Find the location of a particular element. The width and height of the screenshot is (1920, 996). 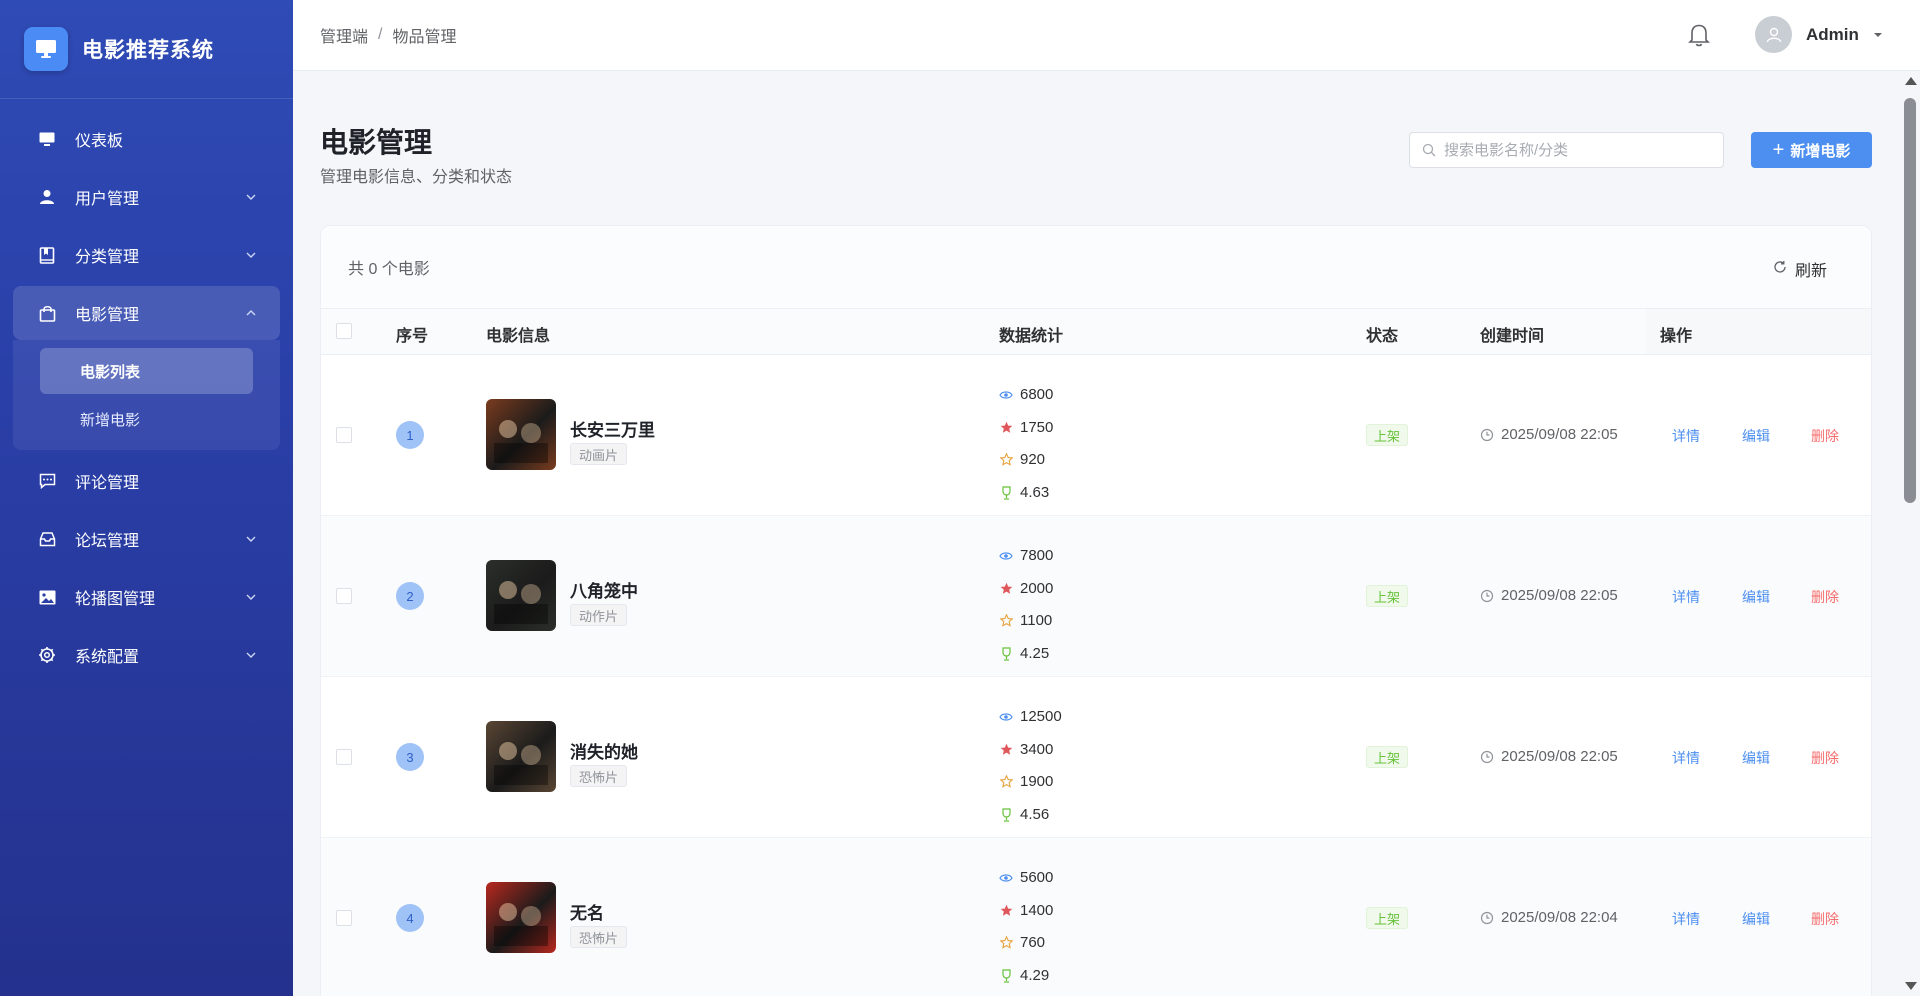

stat-likes-value: 3400 is located at coordinates (1037, 749).